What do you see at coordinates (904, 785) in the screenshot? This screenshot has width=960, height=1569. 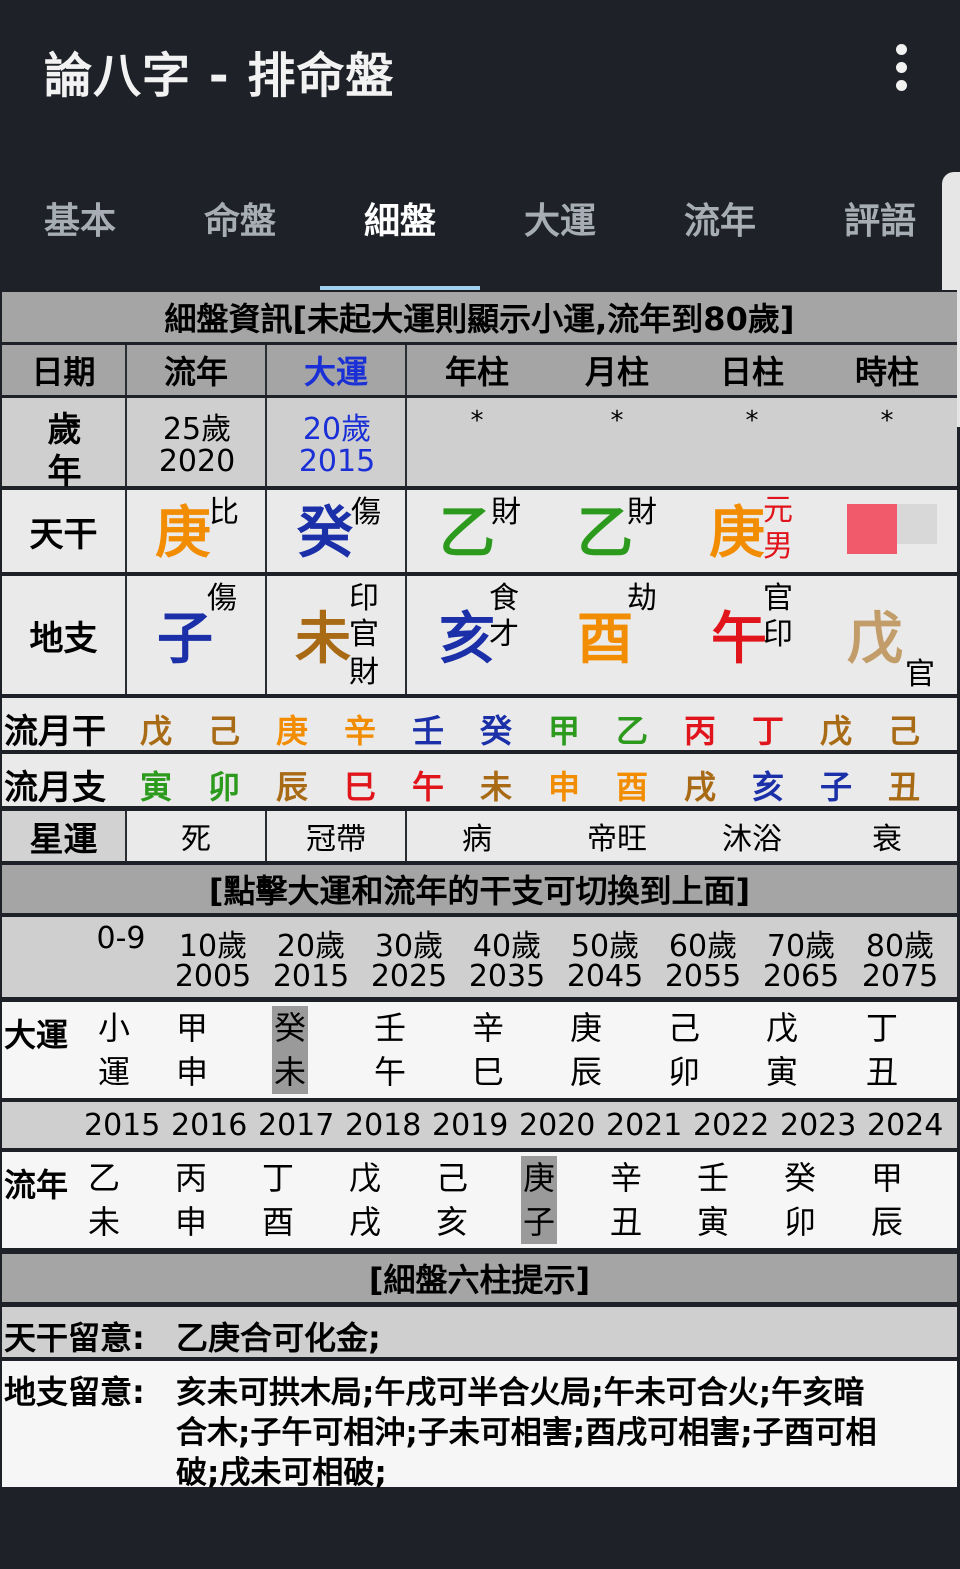 I see `month-branch: 丑` at bounding box center [904, 785].